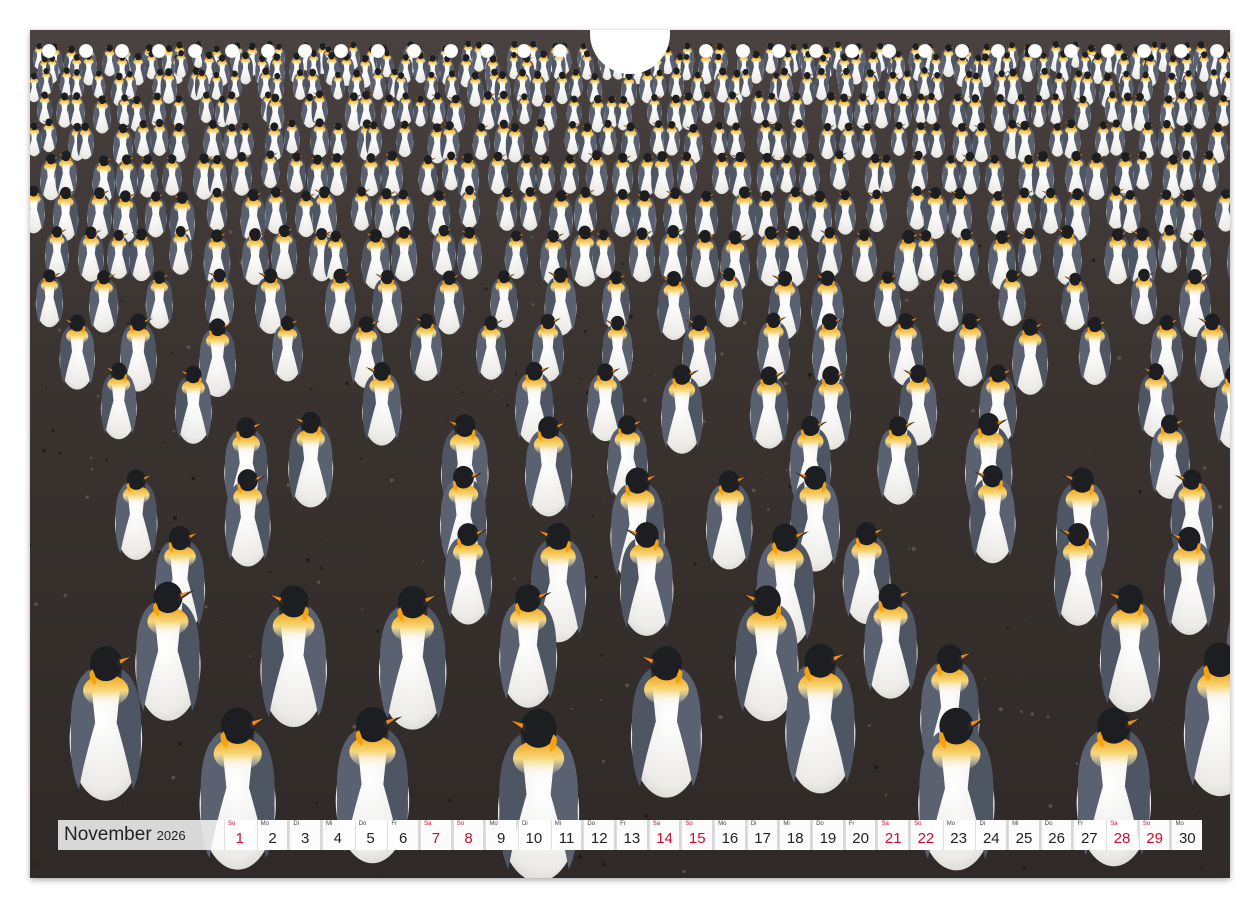  I want to click on day-cell: Mi 18, so click(795, 835).